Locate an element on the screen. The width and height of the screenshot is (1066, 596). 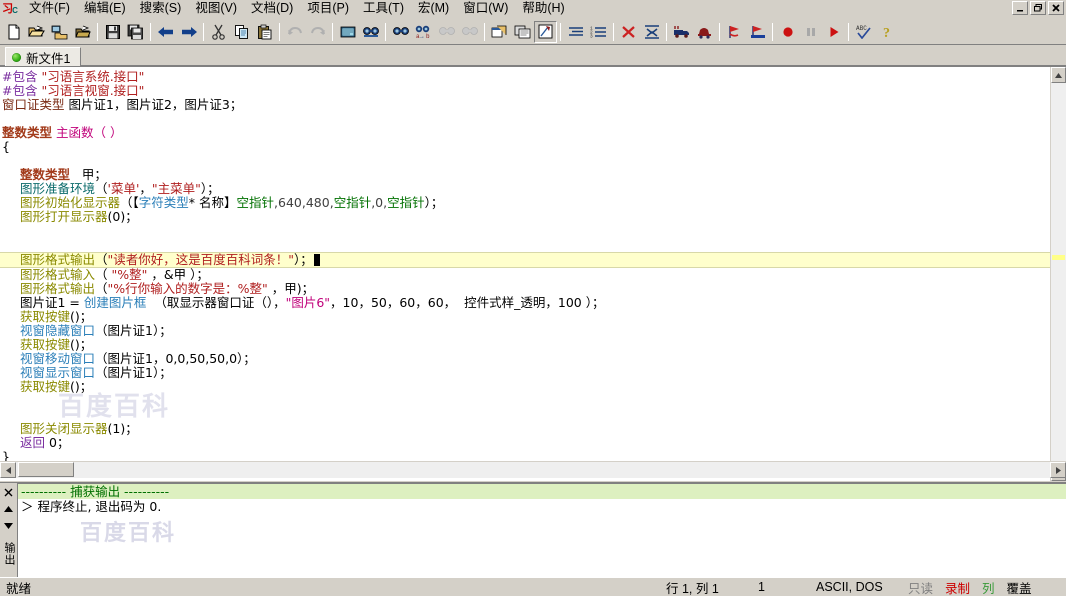
scroll-right-button is located at coordinates (1058, 470).